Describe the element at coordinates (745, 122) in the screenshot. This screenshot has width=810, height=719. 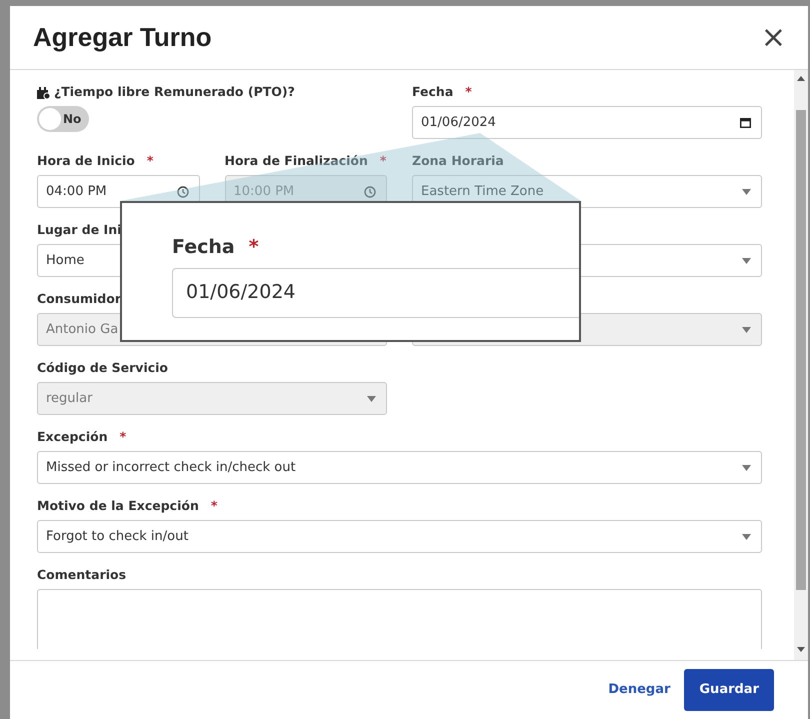
I see `calendar-icon` at that location.